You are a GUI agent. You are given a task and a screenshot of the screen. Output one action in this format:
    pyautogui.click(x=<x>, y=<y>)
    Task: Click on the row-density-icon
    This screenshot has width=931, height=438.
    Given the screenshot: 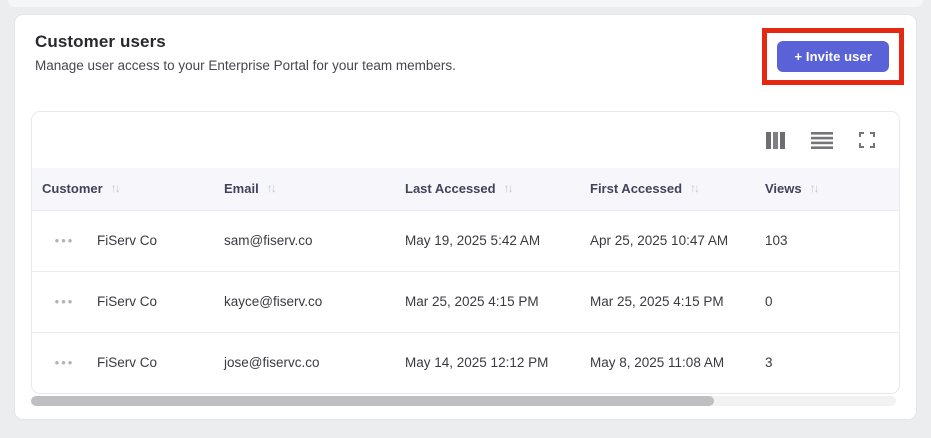 What is the action you would take?
    pyautogui.click(x=822, y=140)
    